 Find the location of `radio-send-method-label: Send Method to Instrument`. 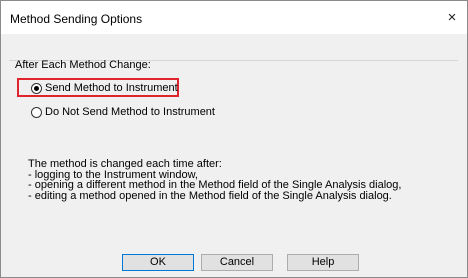

radio-send-method-label: Send Method to Instrument is located at coordinates (111, 88).